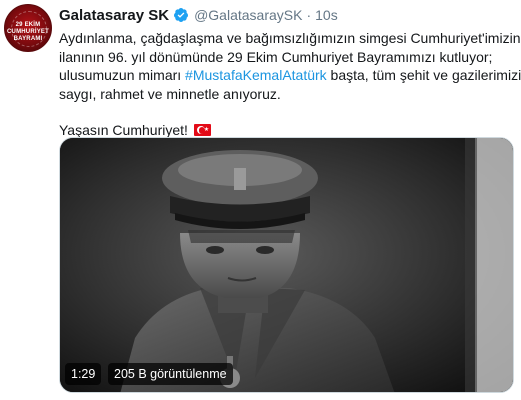  I want to click on tweet-header: Galatasaray SK @GalatasaraySK · 10s, so click(198, 15).